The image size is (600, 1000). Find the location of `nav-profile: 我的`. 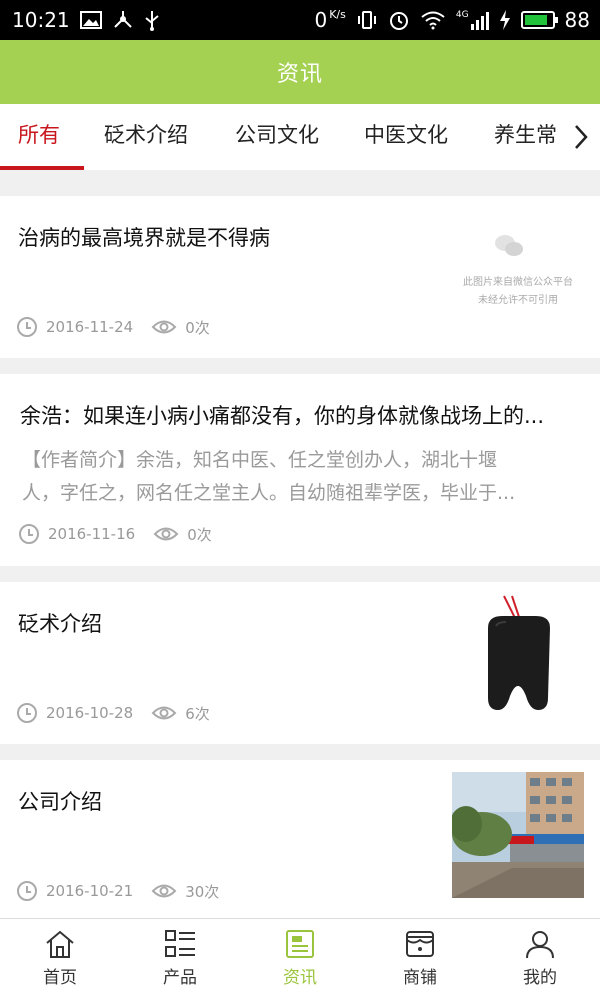

nav-profile: 我的 is located at coordinates (540, 959).